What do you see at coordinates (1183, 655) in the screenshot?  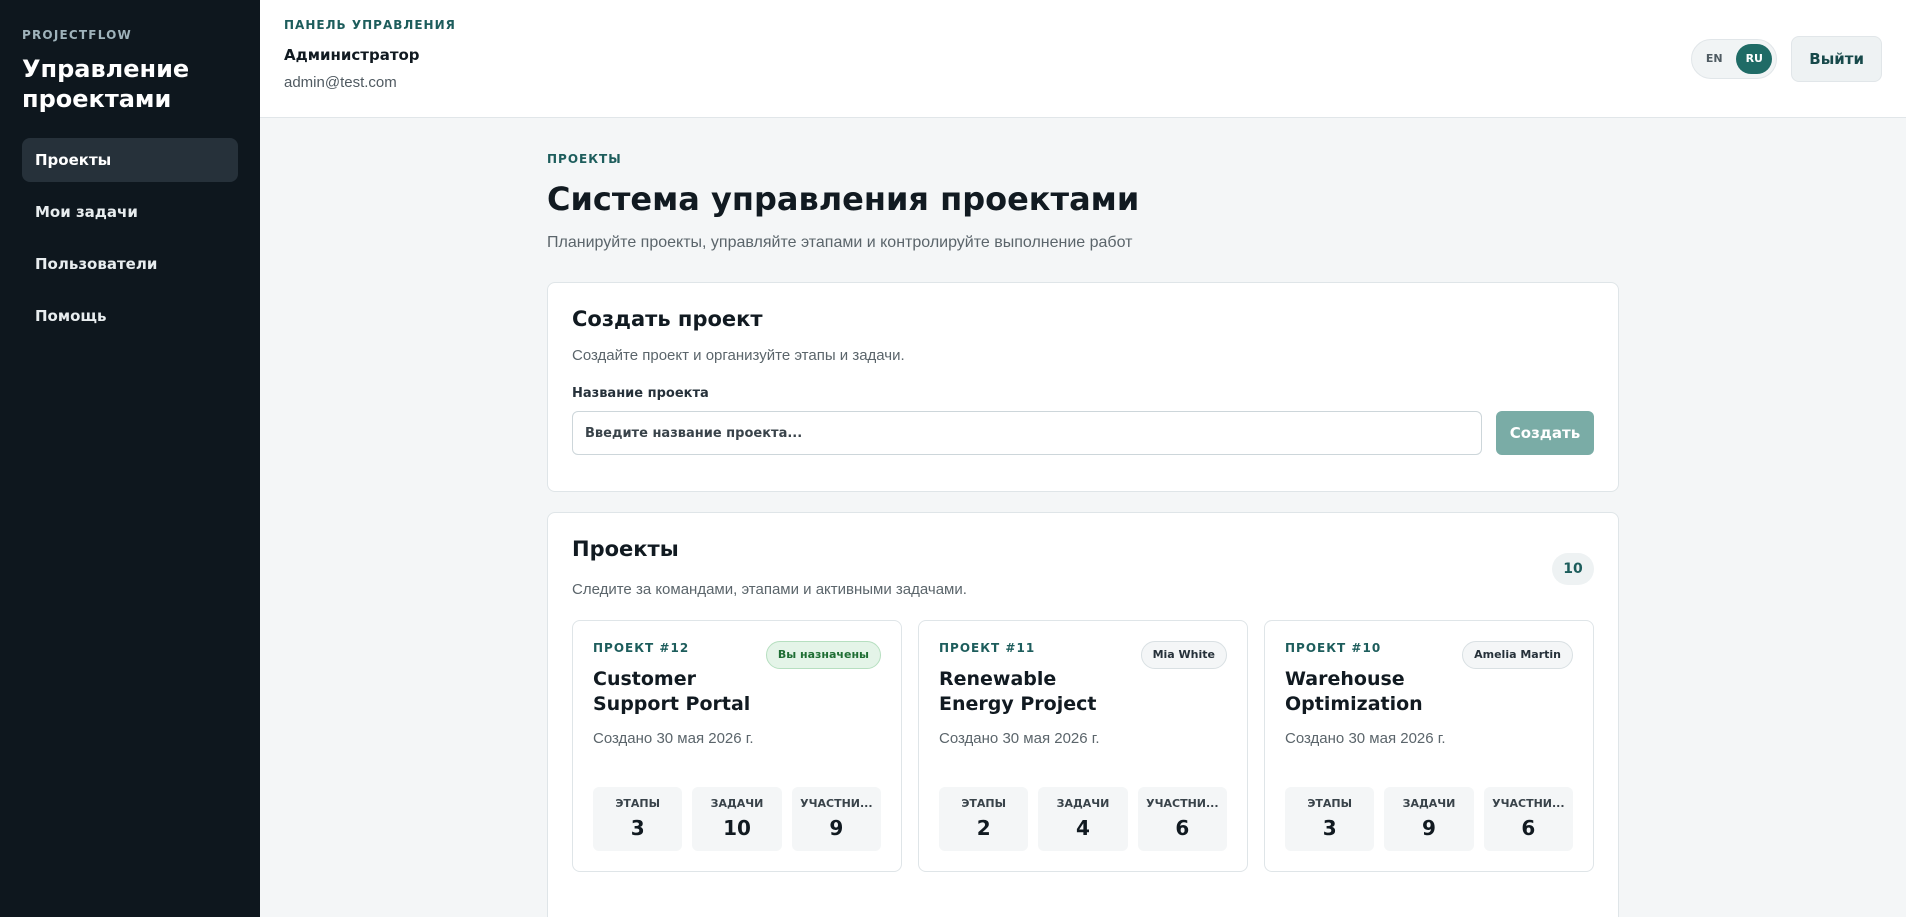 I see `project-assignee-badge: Mia White` at bounding box center [1183, 655].